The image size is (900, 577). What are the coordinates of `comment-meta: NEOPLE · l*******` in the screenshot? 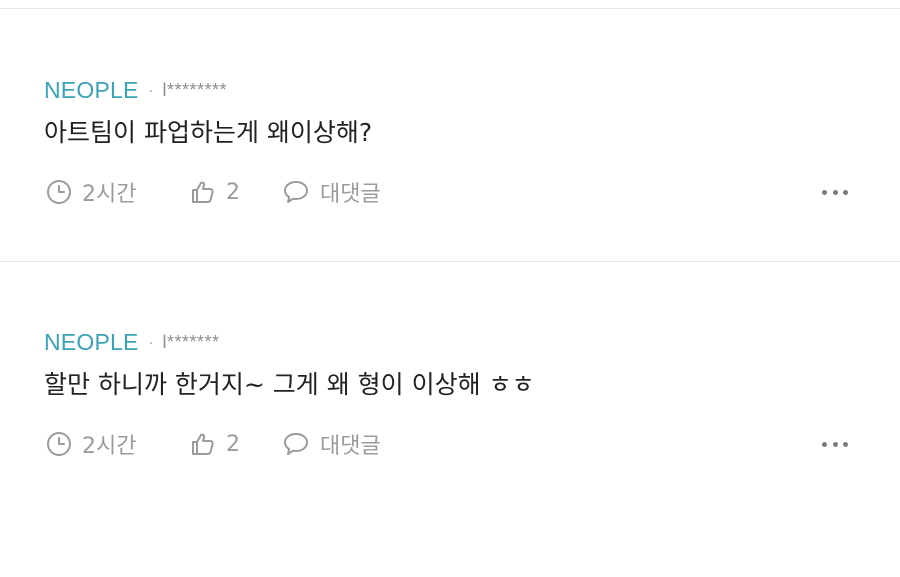 It's located at (132, 342).